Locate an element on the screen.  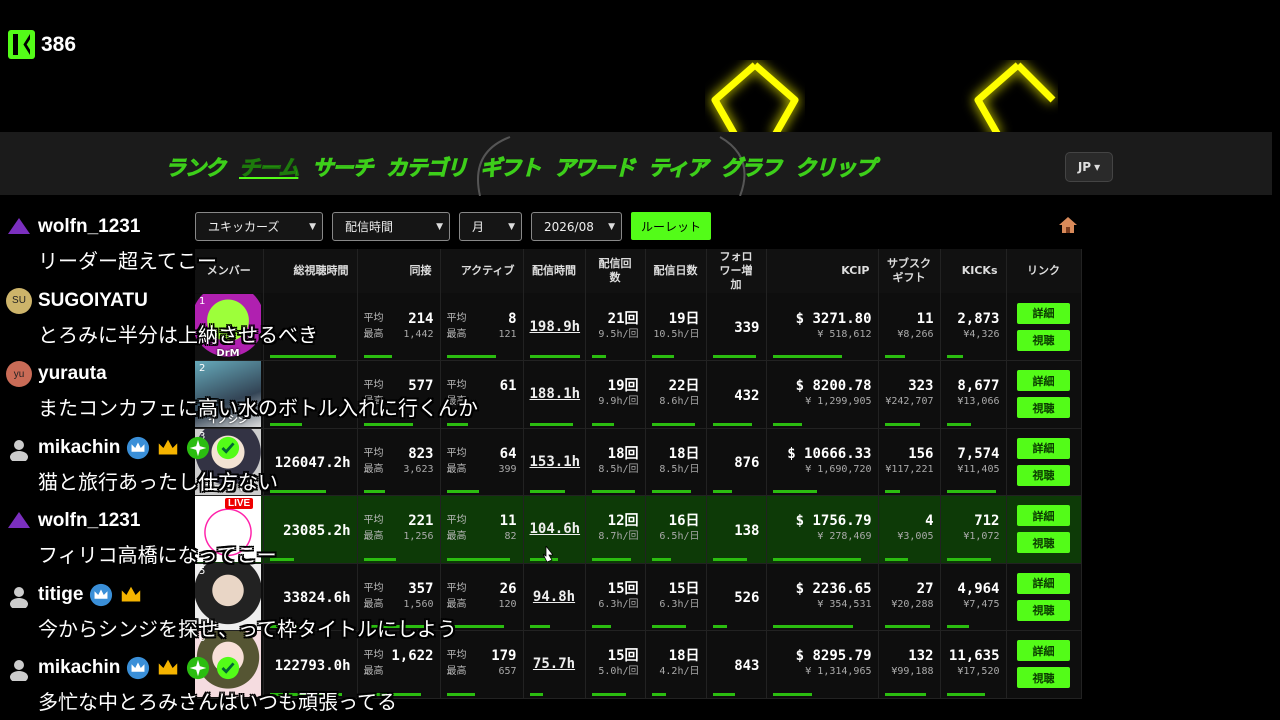
chat-text: とろみに半分は上納させるべき is located at coordinates (178, 334).